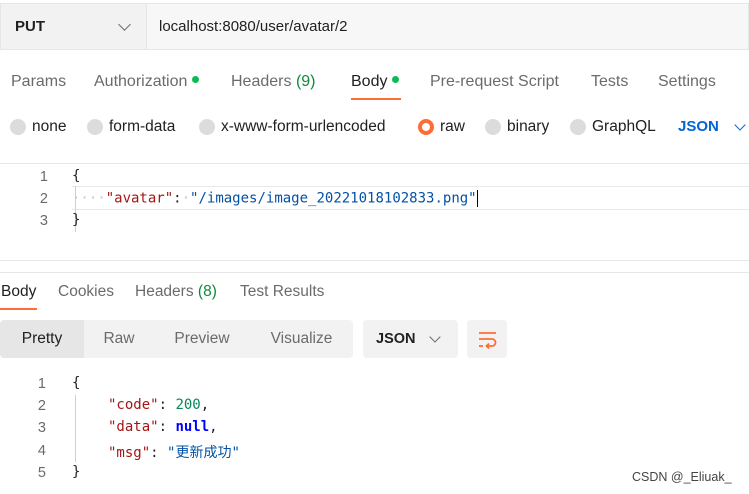 This screenshot has width=749, height=494. Describe the element at coordinates (73, 26) in the screenshot. I see `method-select: PUT` at that location.